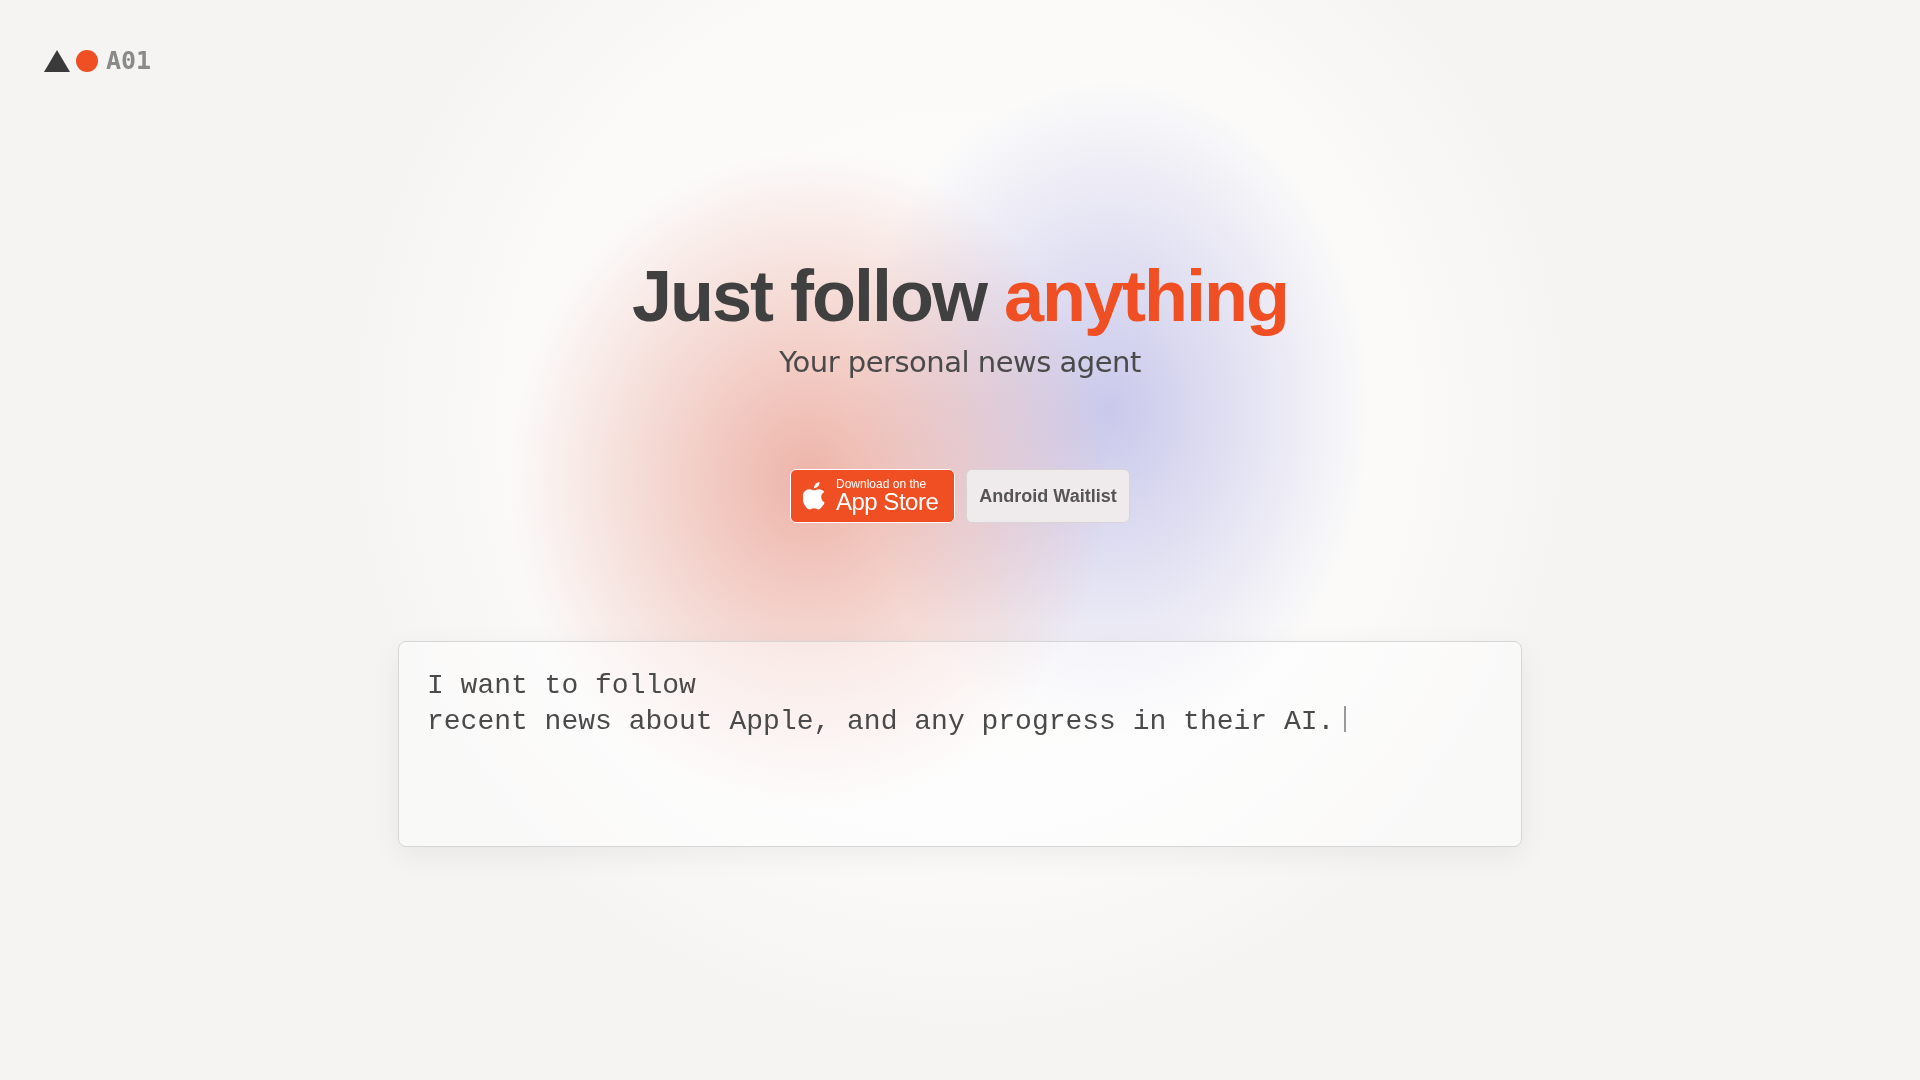 Image resolution: width=1920 pixels, height=1080 pixels. I want to click on prompt-field: I want to follow recent news about Apple, and any progress in their AI., so click(960, 744).